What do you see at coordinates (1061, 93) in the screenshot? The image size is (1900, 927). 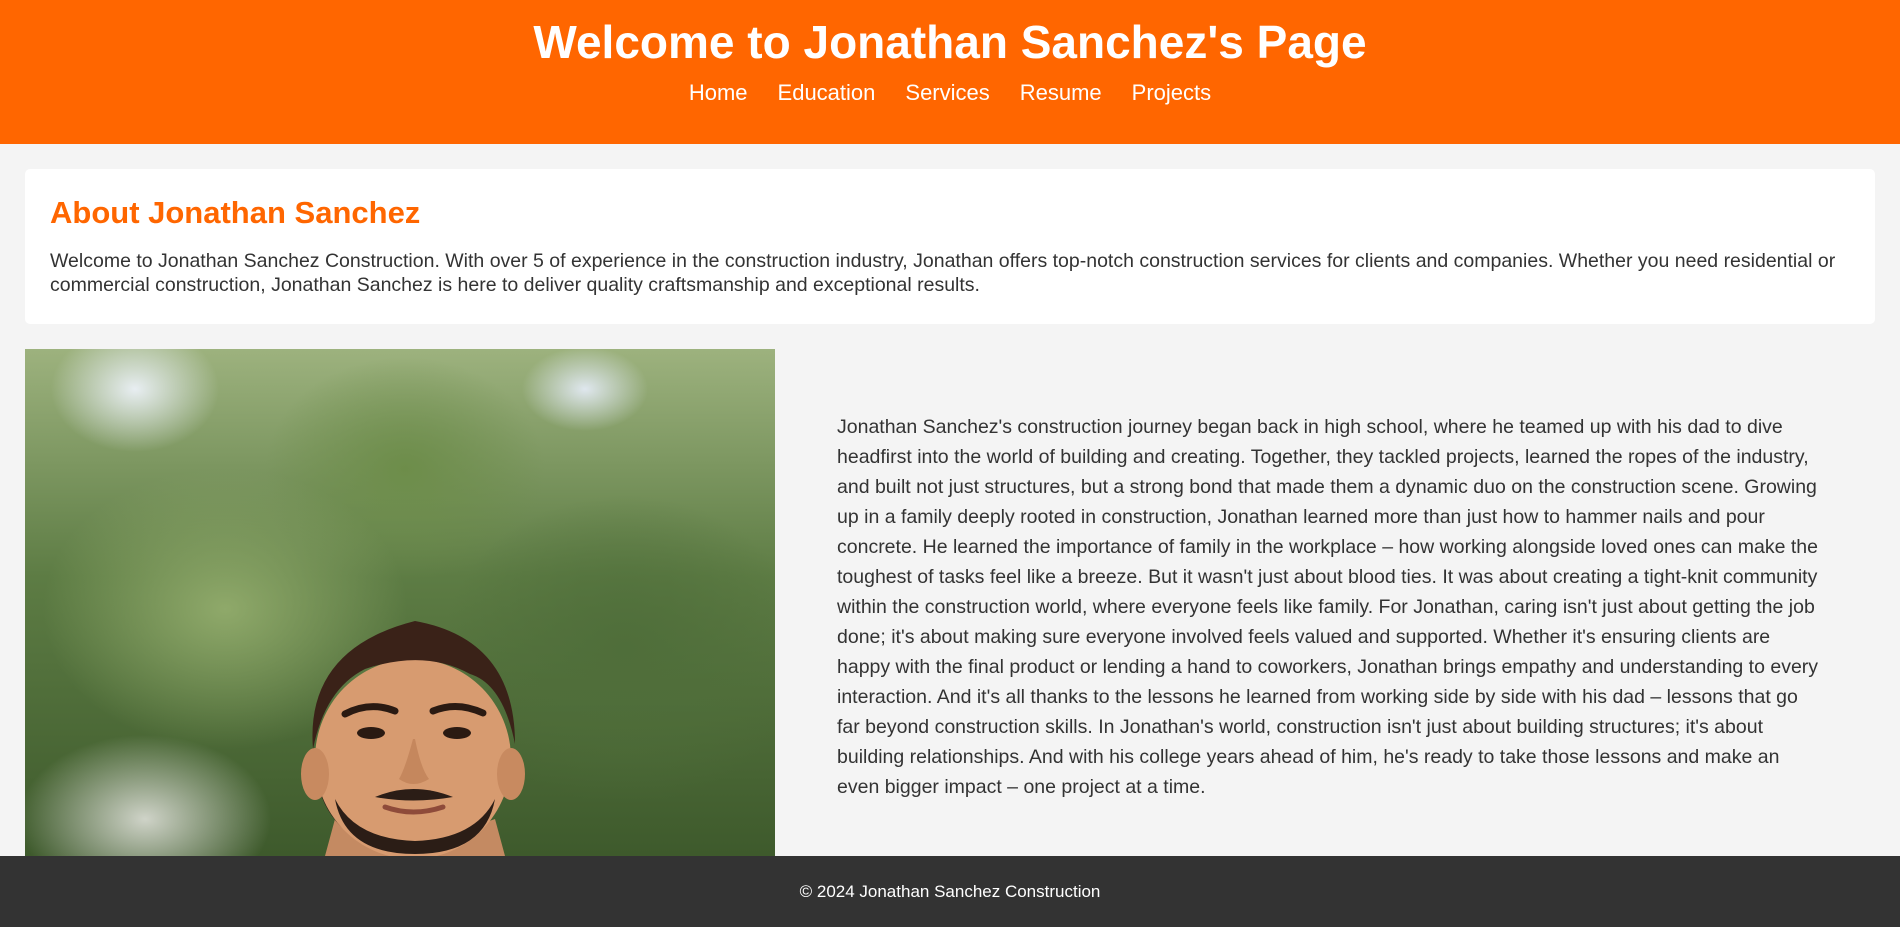 I see `nav-link-resume: Resume` at bounding box center [1061, 93].